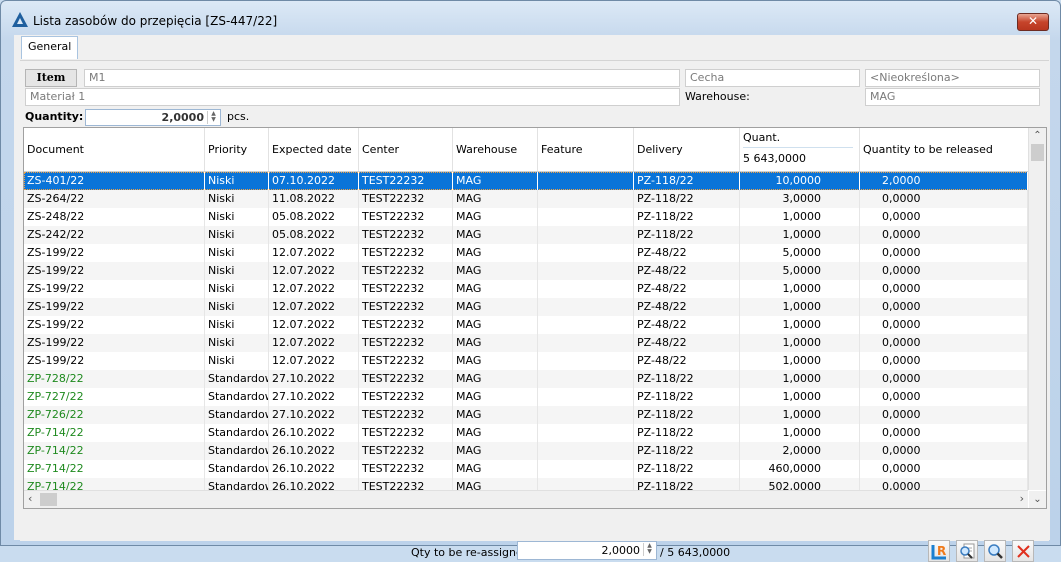 This screenshot has height=562, width=1061. What do you see at coordinates (495, 149) in the screenshot?
I see `col-warehouse: Warehouse` at bounding box center [495, 149].